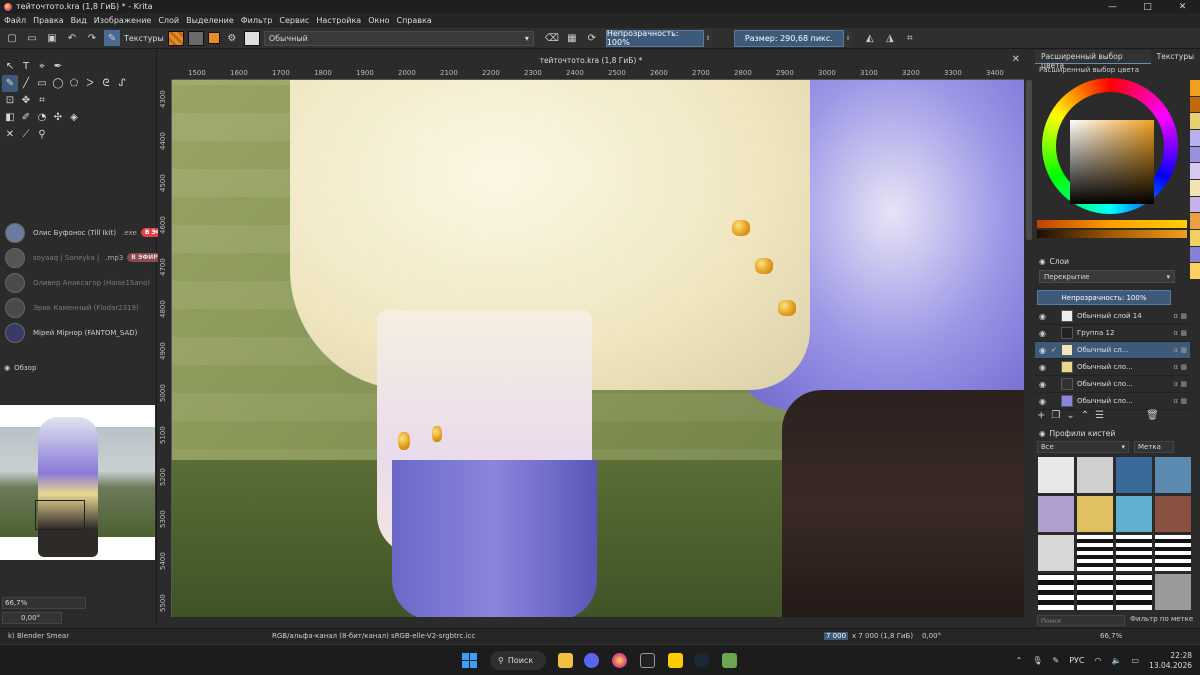 This screenshot has width=1200, height=675. What do you see at coordinates (58, 83) in the screenshot?
I see `ellipse-tool-icon: ◯` at bounding box center [58, 83].